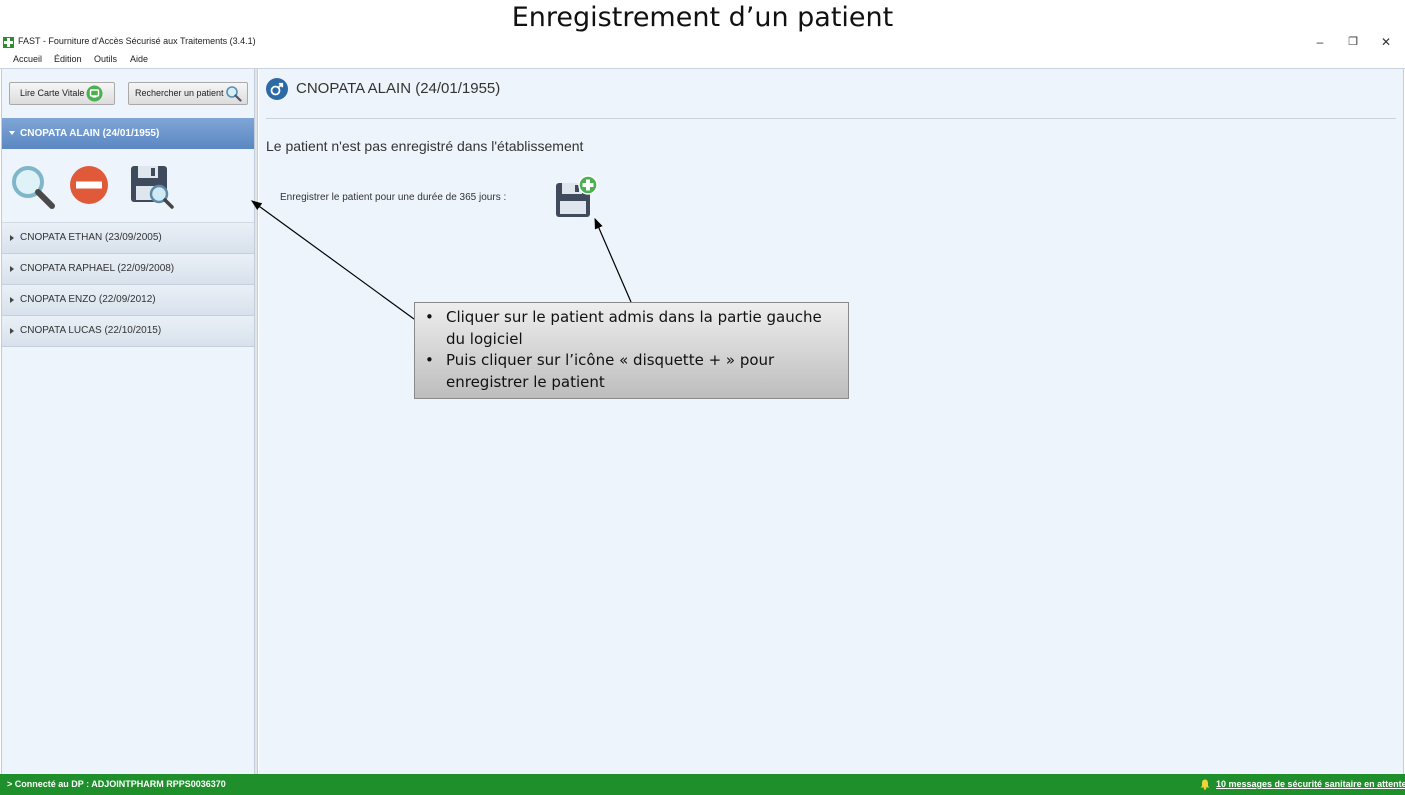  What do you see at coordinates (128, 186) in the screenshot?
I see `patient-actions` at bounding box center [128, 186].